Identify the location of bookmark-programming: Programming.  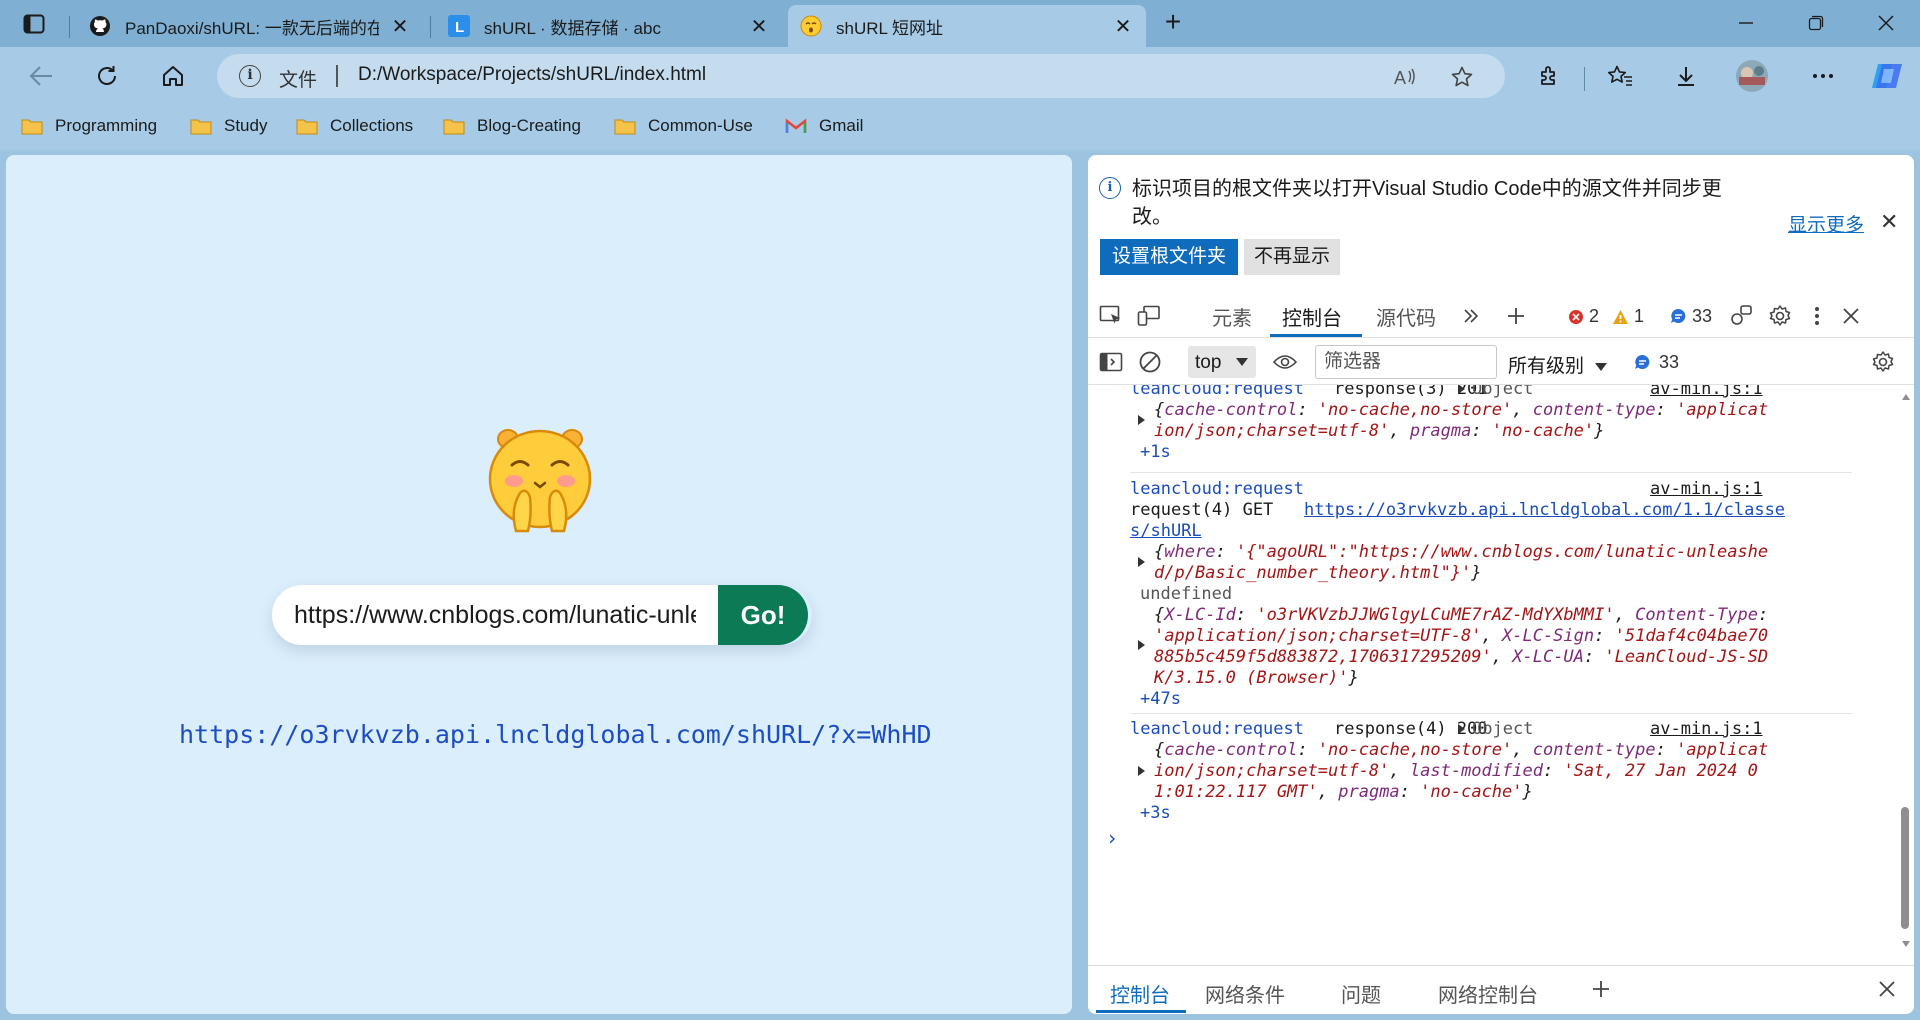
(89, 126).